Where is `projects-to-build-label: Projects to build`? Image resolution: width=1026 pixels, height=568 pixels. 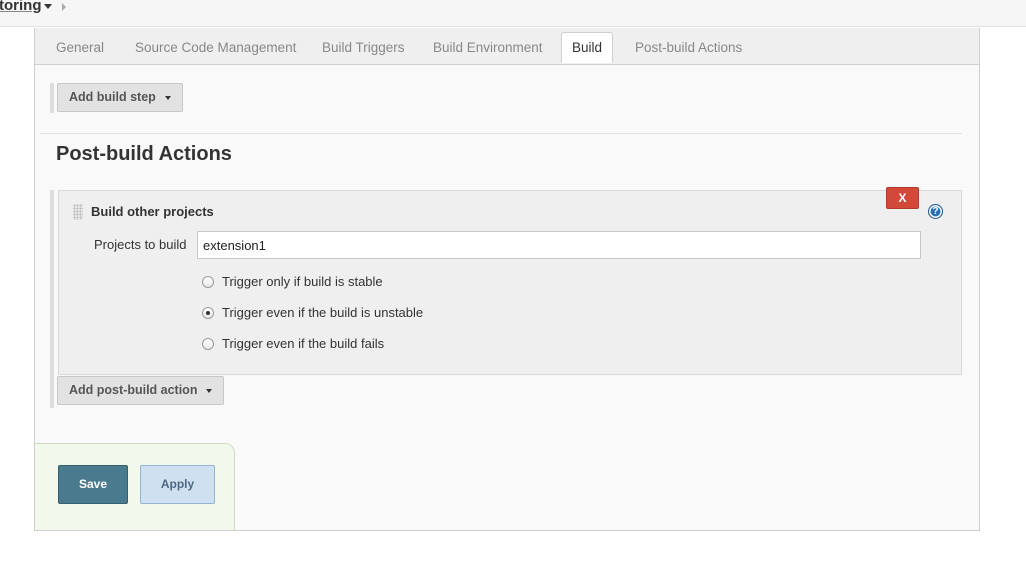
projects-to-build-label: Projects to build is located at coordinates (140, 244).